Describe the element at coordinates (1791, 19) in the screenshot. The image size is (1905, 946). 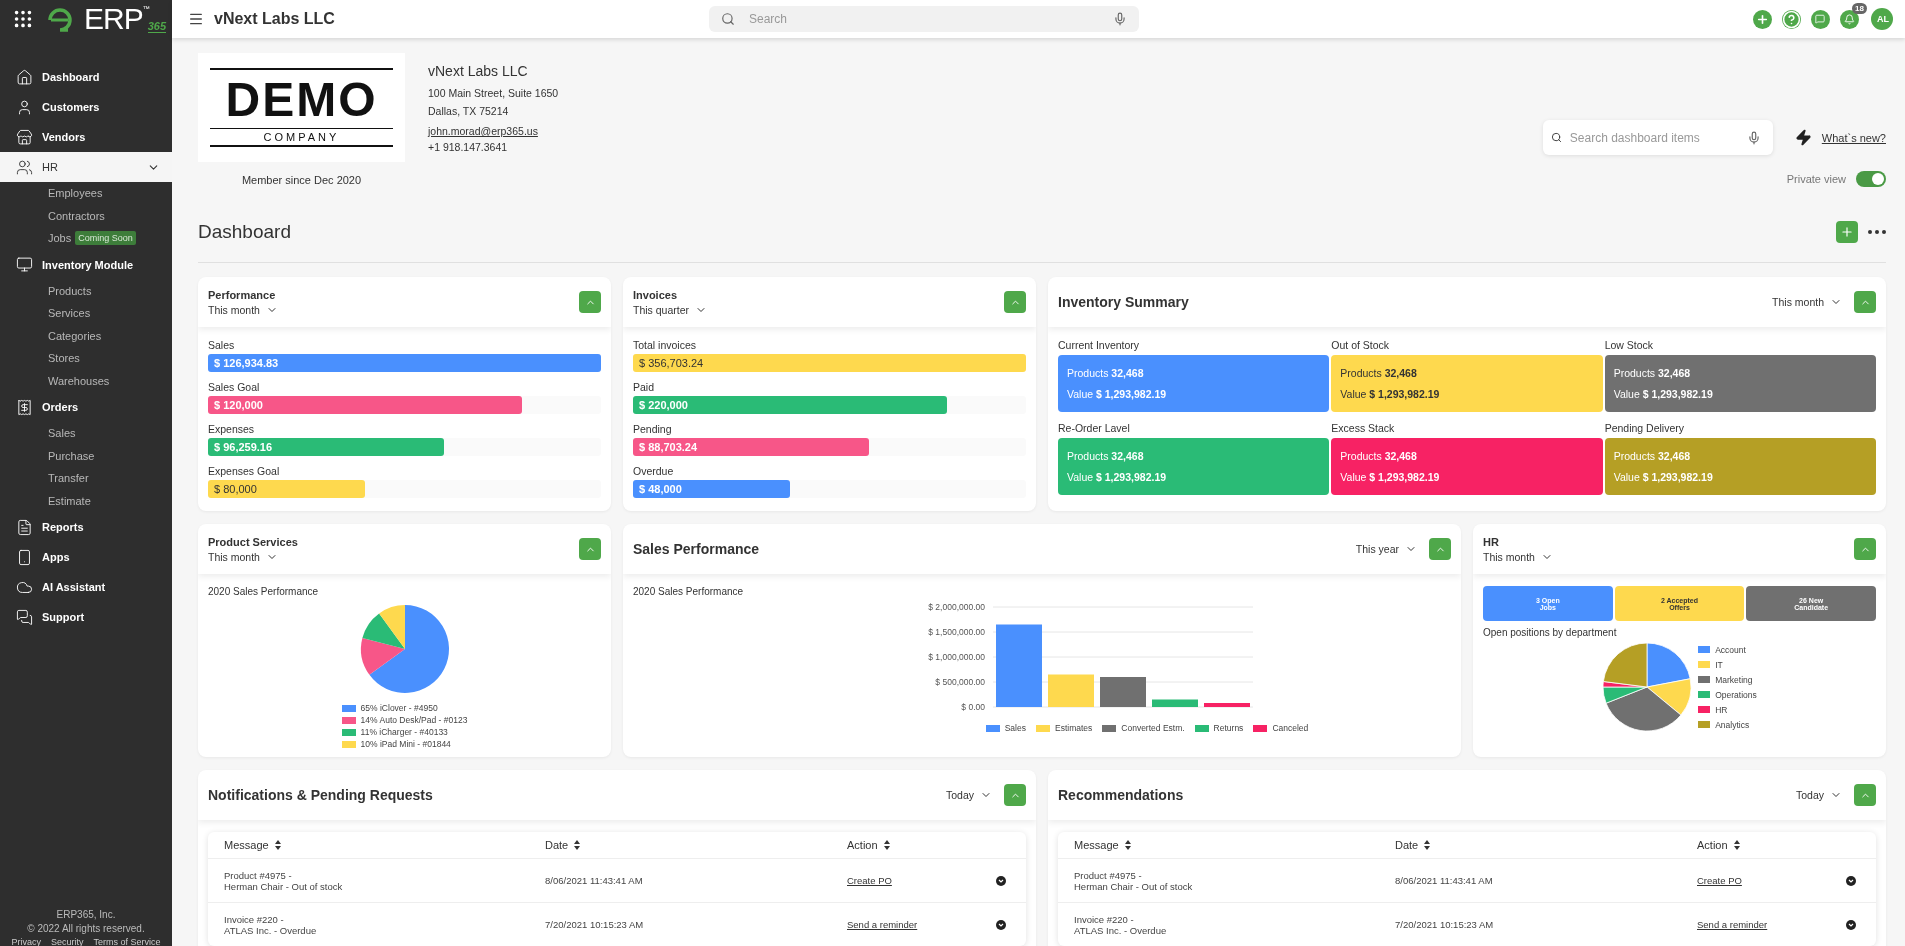
I see `help-button` at that location.